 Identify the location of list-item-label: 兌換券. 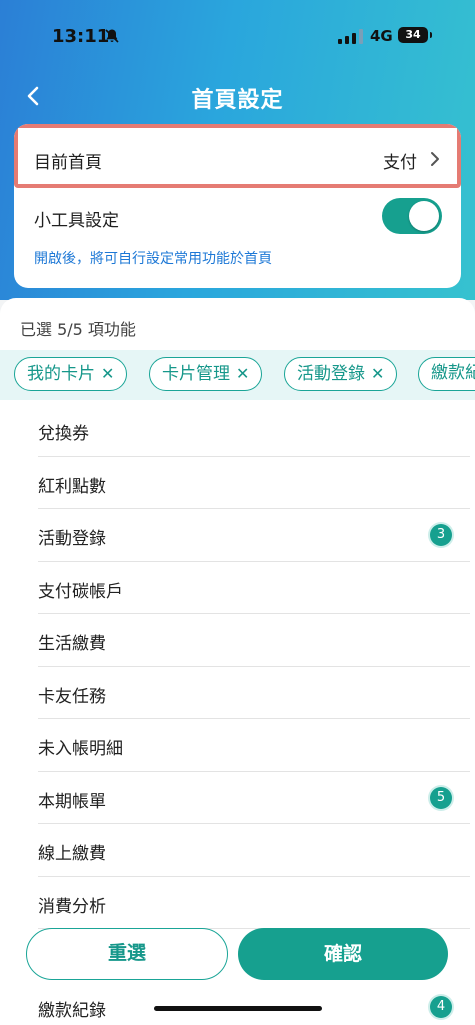
(63, 434).